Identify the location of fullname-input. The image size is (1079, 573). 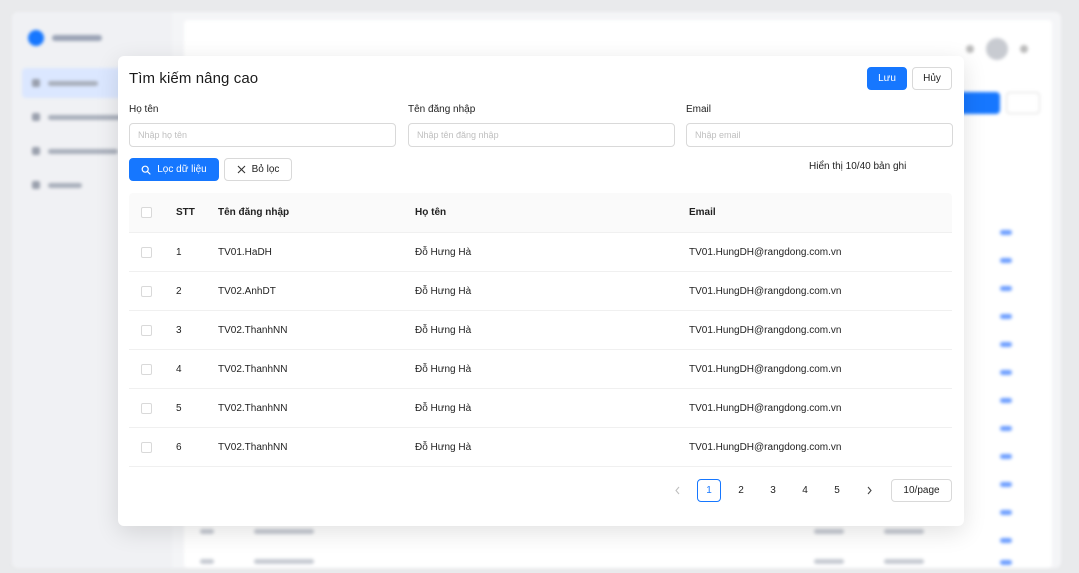
(262, 135).